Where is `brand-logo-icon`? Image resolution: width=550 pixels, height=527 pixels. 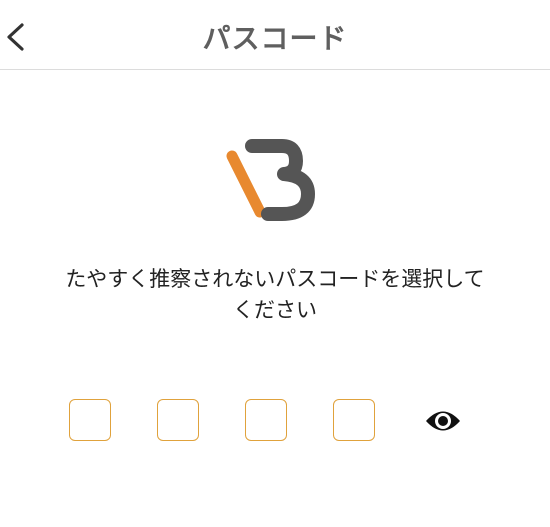
brand-logo-icon is located at coordinates (272, 176).